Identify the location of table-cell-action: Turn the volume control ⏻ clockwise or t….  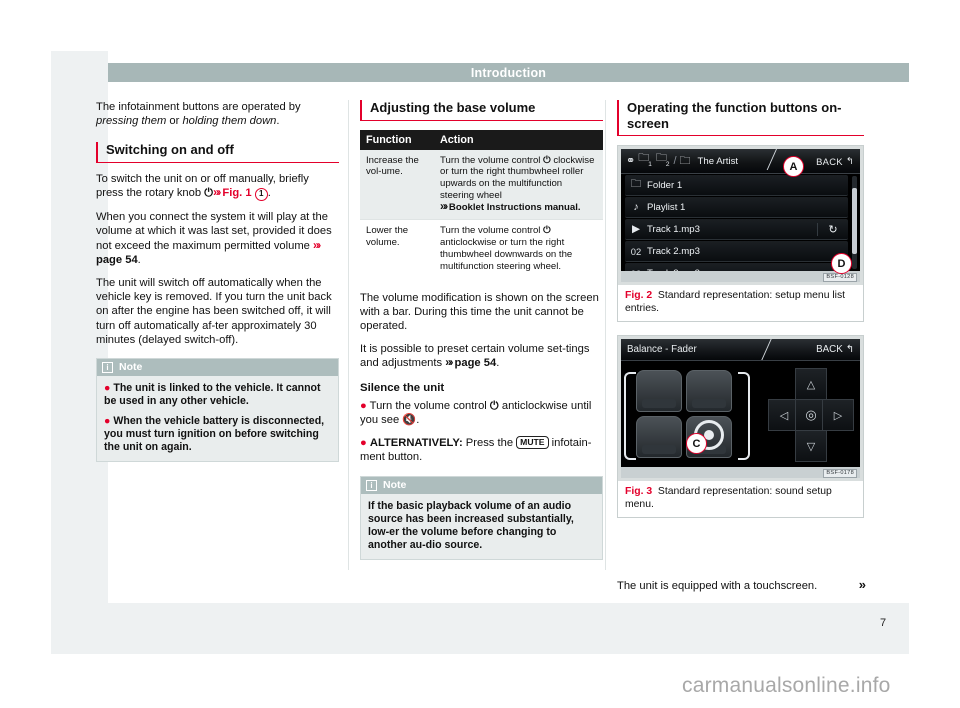
(518, 184).